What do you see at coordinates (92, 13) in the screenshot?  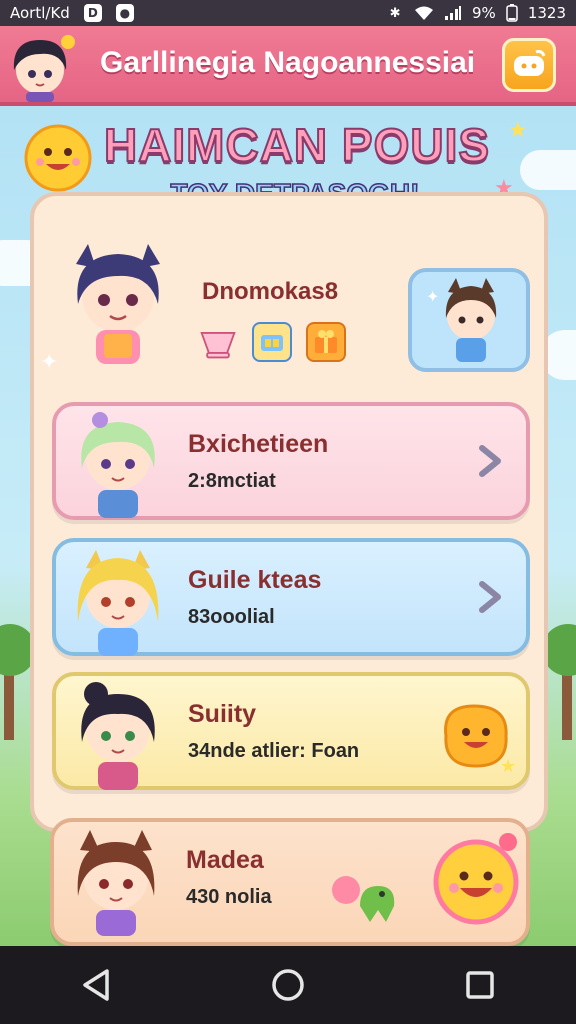 I see `notification-d-icon: D` at bounding box center [92, 13].